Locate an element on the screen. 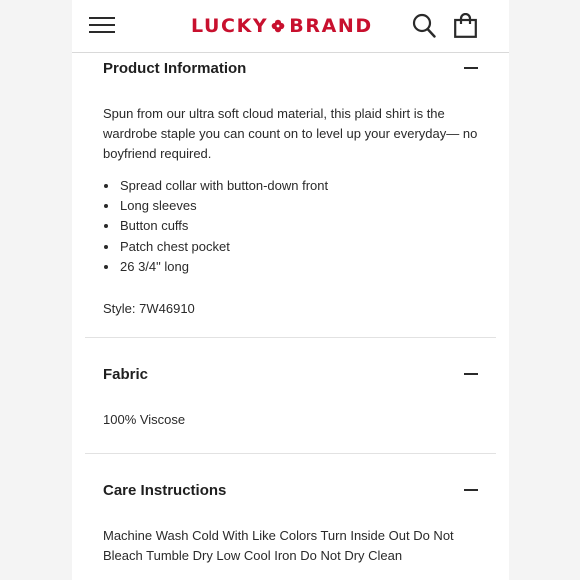  list-item: Long sleeves is located at coordinates (215, 206).